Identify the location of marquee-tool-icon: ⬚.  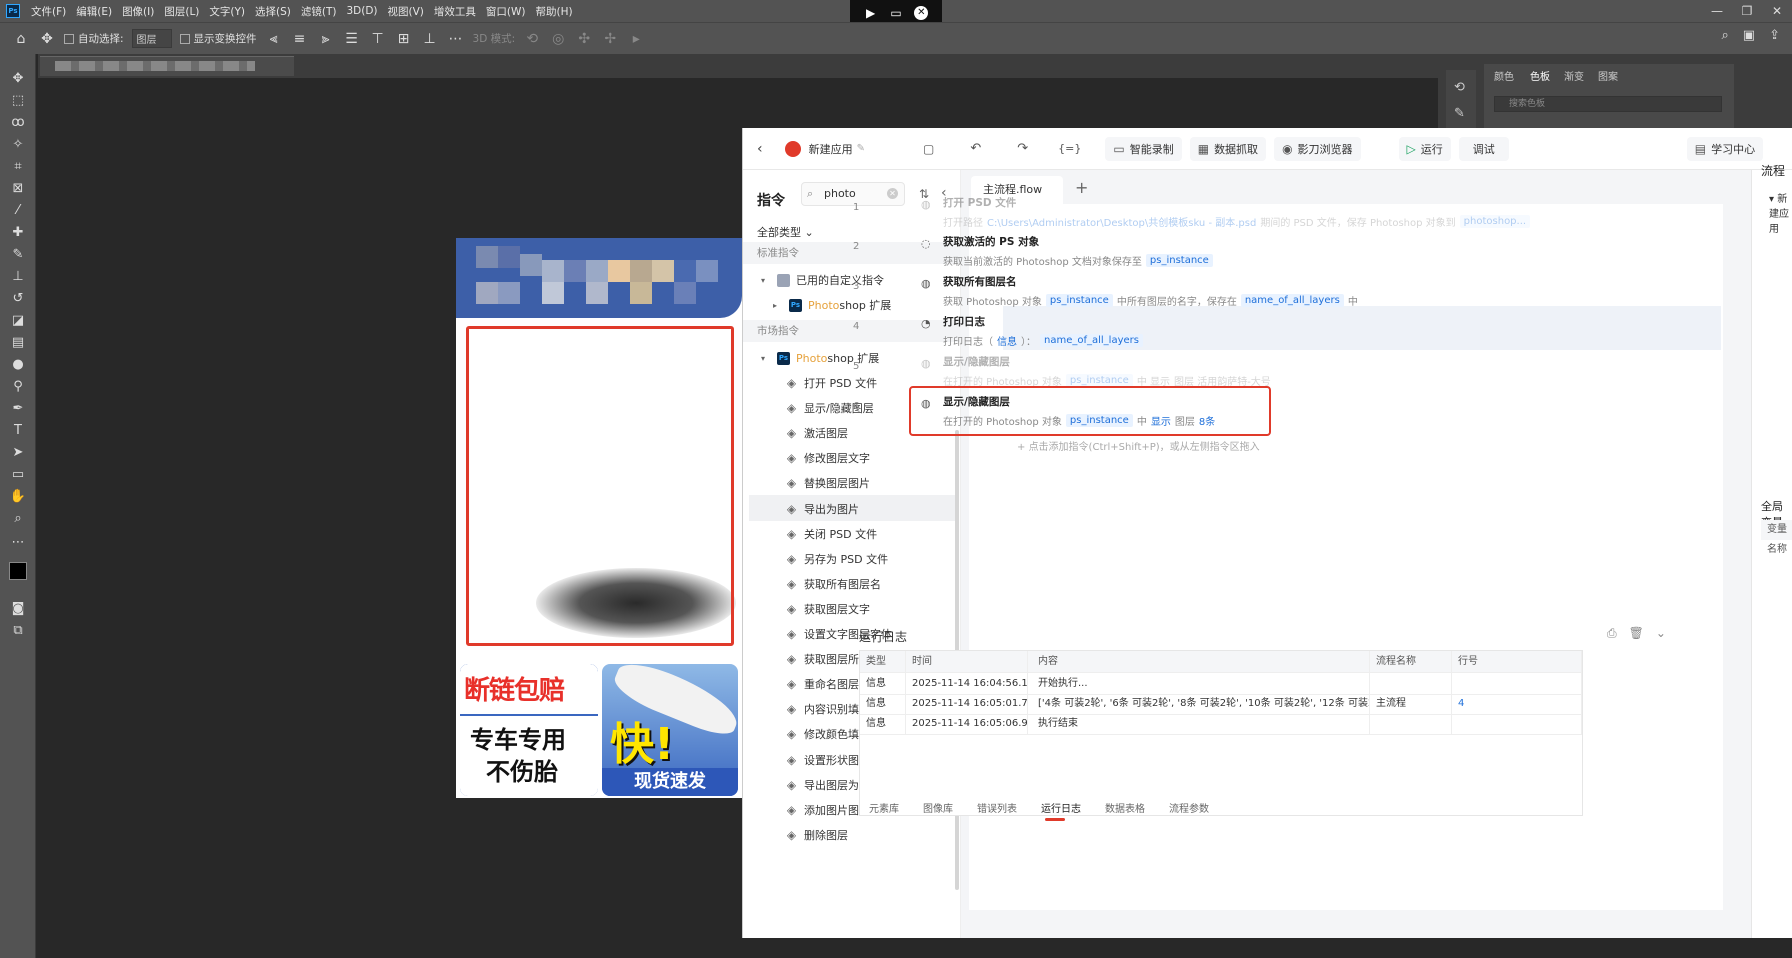
(18, 101).